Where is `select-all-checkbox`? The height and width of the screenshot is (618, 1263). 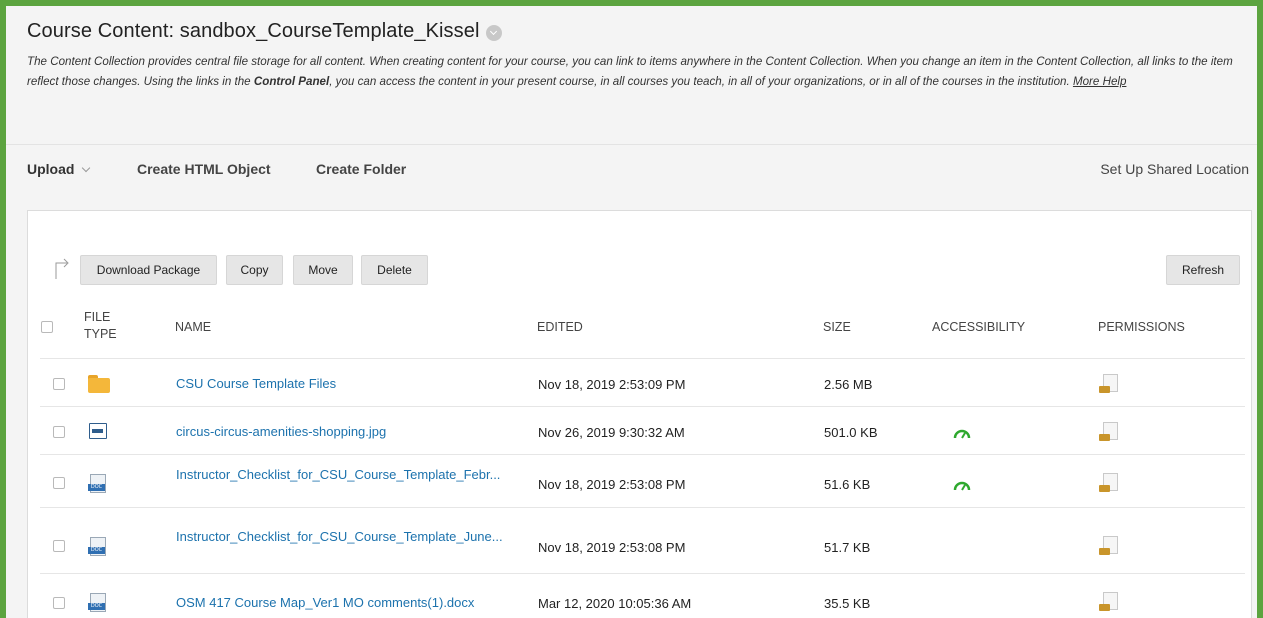 select-all-checkbox is located at coordinates (47, 327).